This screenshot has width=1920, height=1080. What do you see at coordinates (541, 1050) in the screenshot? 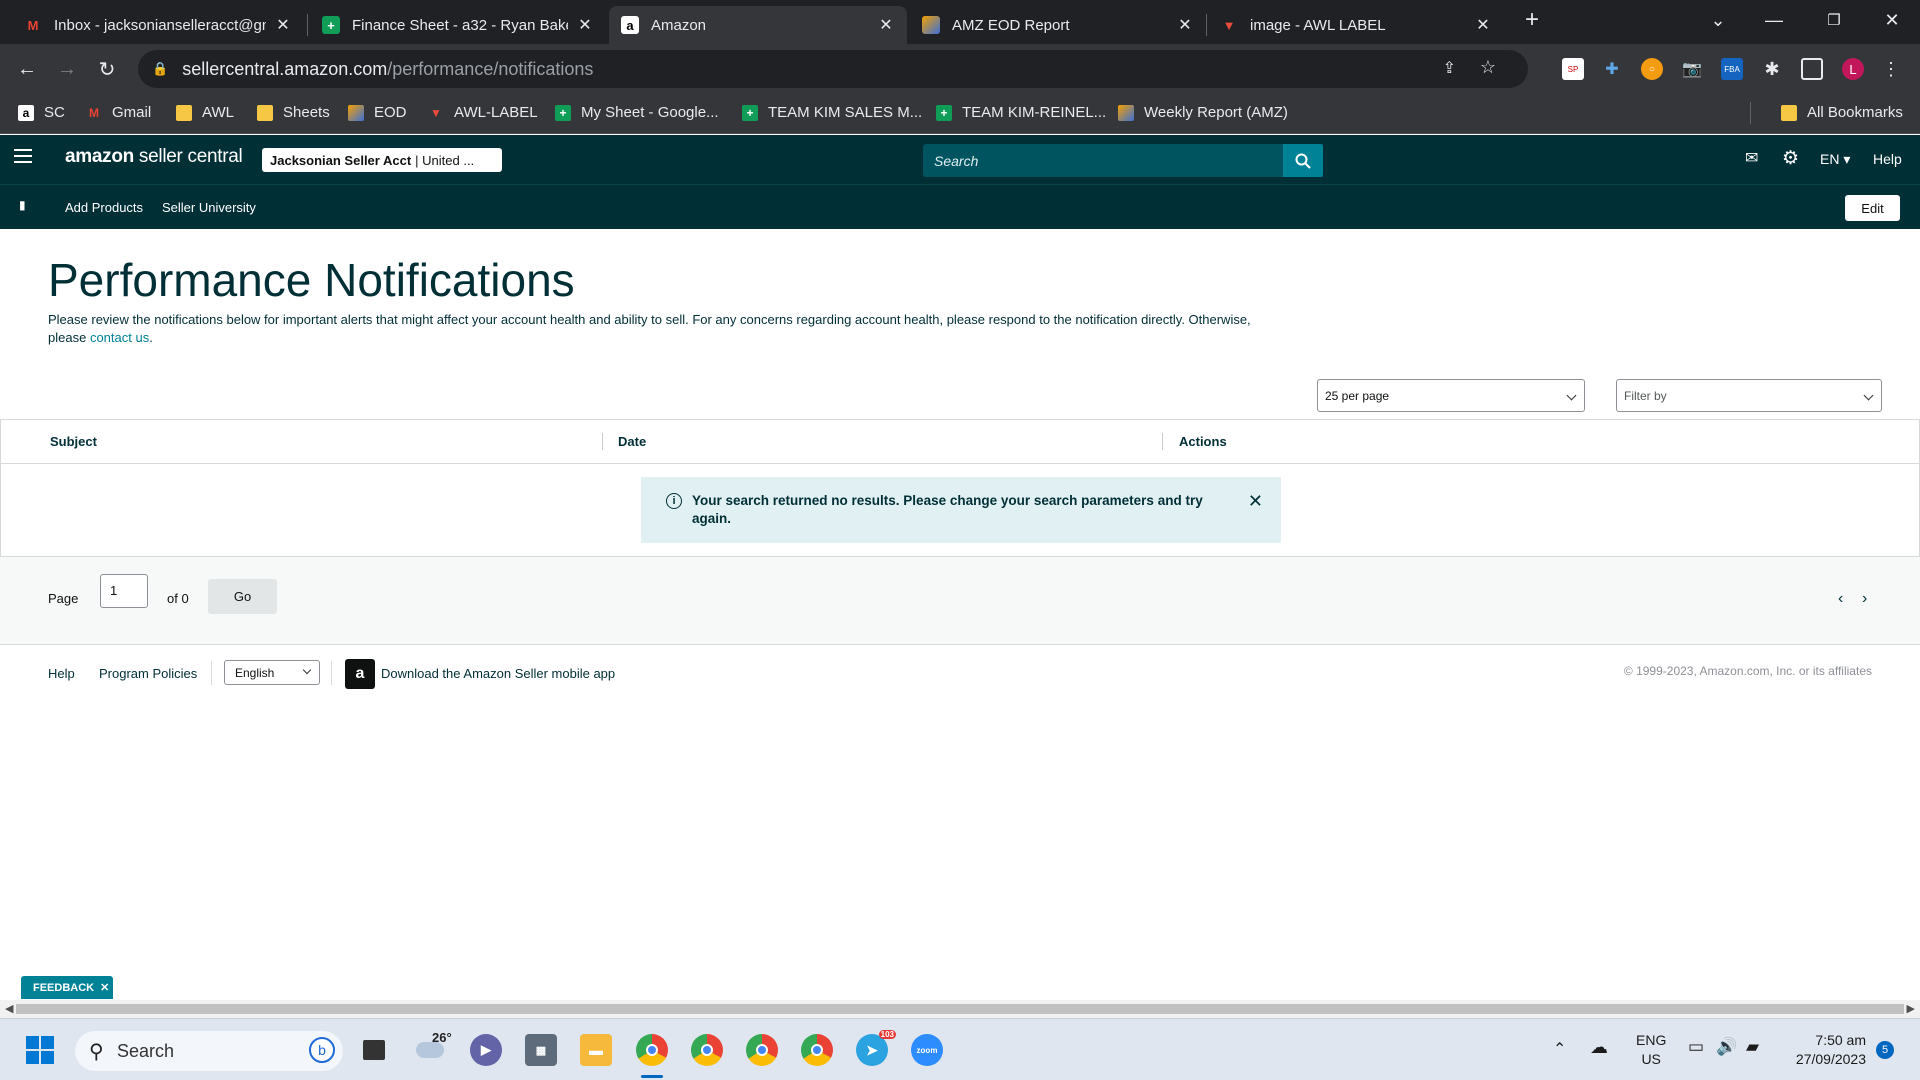
I see `calculator-icon: ▦` at bounding box center [541, 1050].